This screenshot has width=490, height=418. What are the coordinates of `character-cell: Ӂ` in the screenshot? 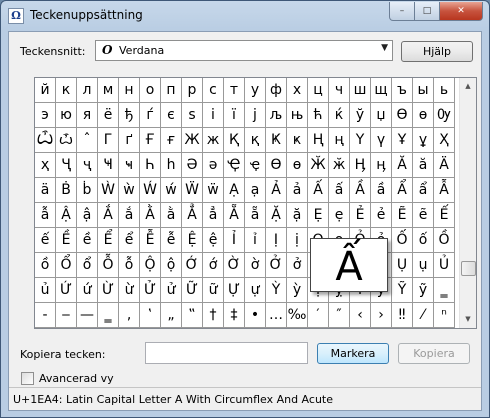 It's located at (318, 165).